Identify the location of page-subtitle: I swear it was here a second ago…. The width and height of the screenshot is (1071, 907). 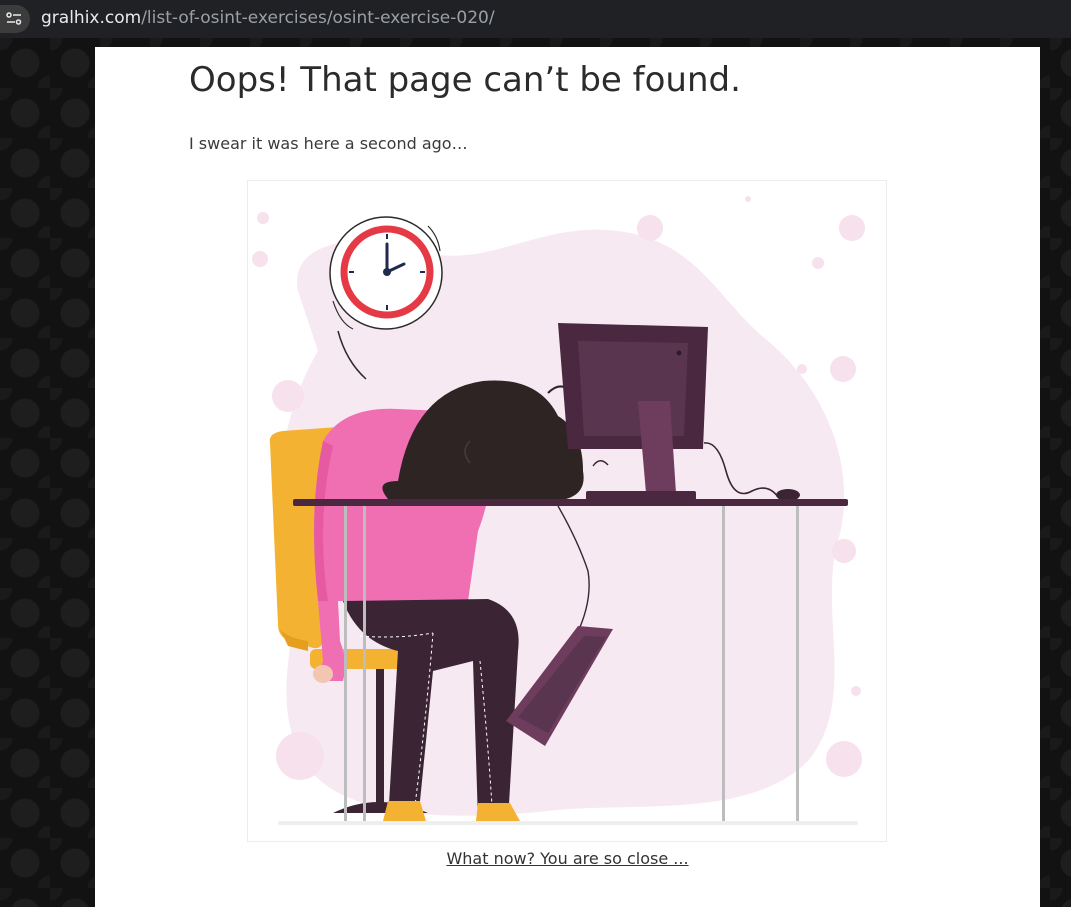
(328, 143).